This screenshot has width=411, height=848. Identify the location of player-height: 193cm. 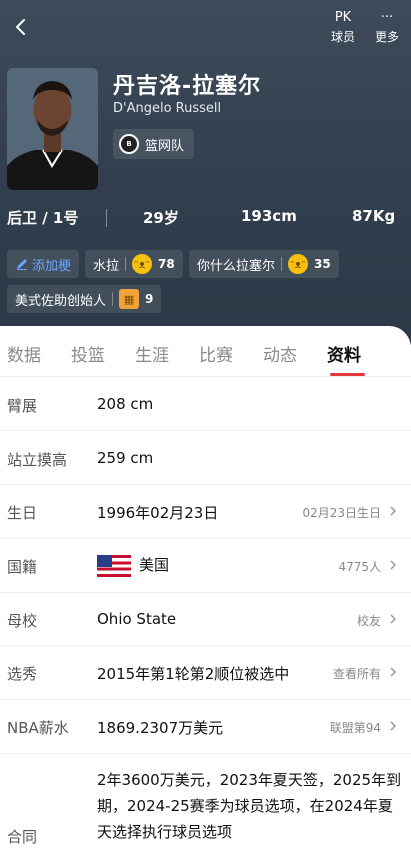
(269, 216).